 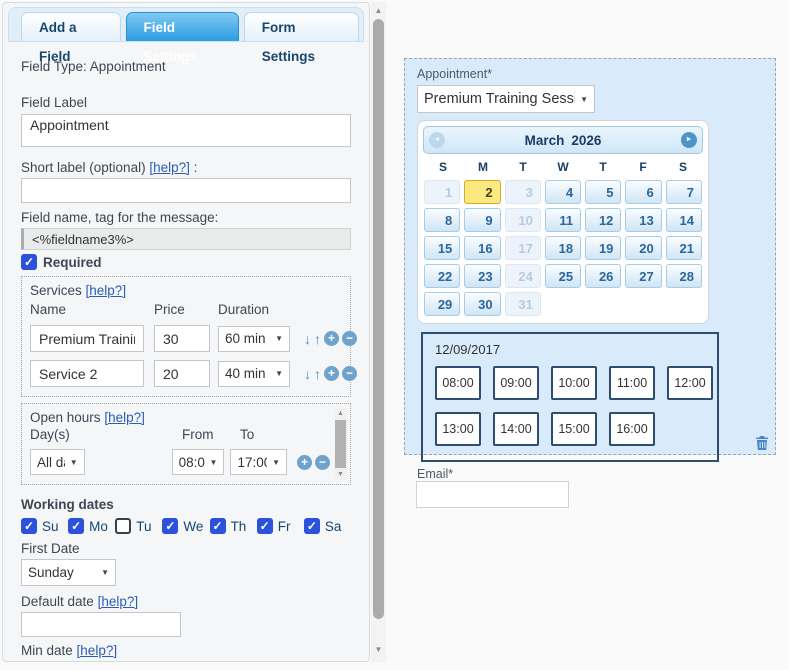 What do you see at coordinates (603, 248) in the screenshot?
I see `calendar-day-19: 19` at bounding box center [603, 248].